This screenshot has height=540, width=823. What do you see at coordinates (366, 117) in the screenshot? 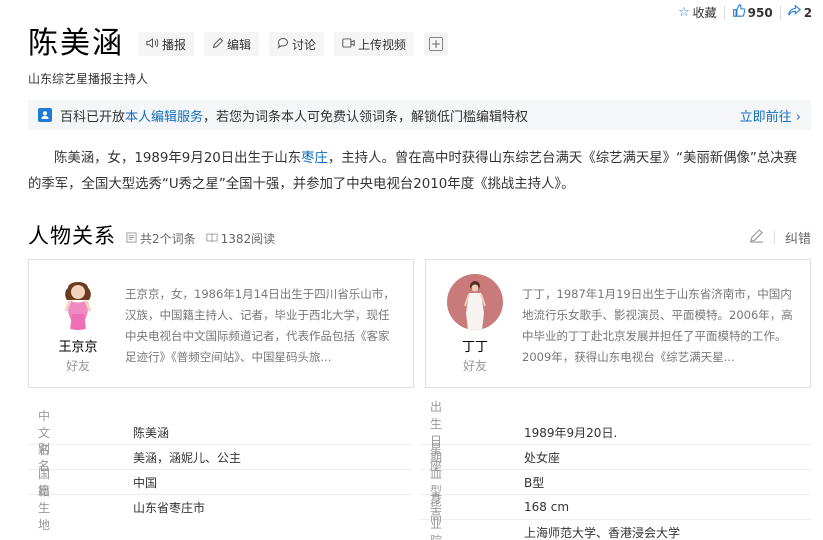
I see `notice-text-after: ，若您为词条本人可免费认领词条，解锁低门槛编辑特权` at bounding box center [366, 117].